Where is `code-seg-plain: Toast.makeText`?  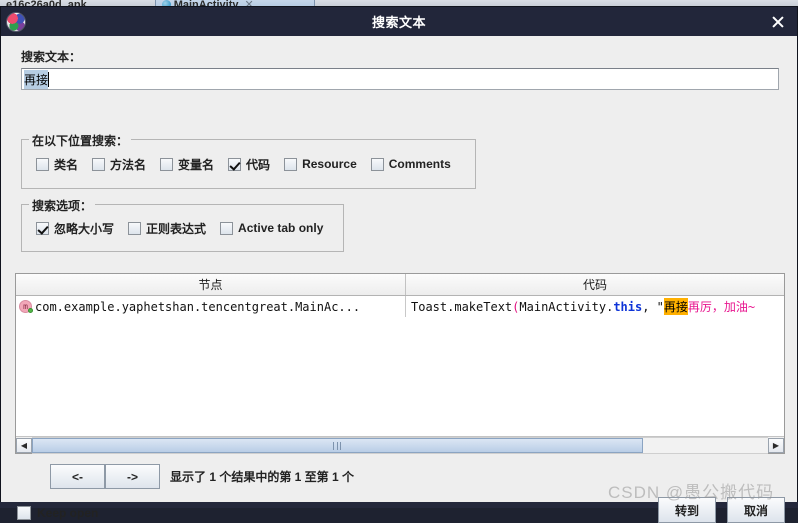 code-seg-plain: Toast.makeText is located at coordinates (462, 306).